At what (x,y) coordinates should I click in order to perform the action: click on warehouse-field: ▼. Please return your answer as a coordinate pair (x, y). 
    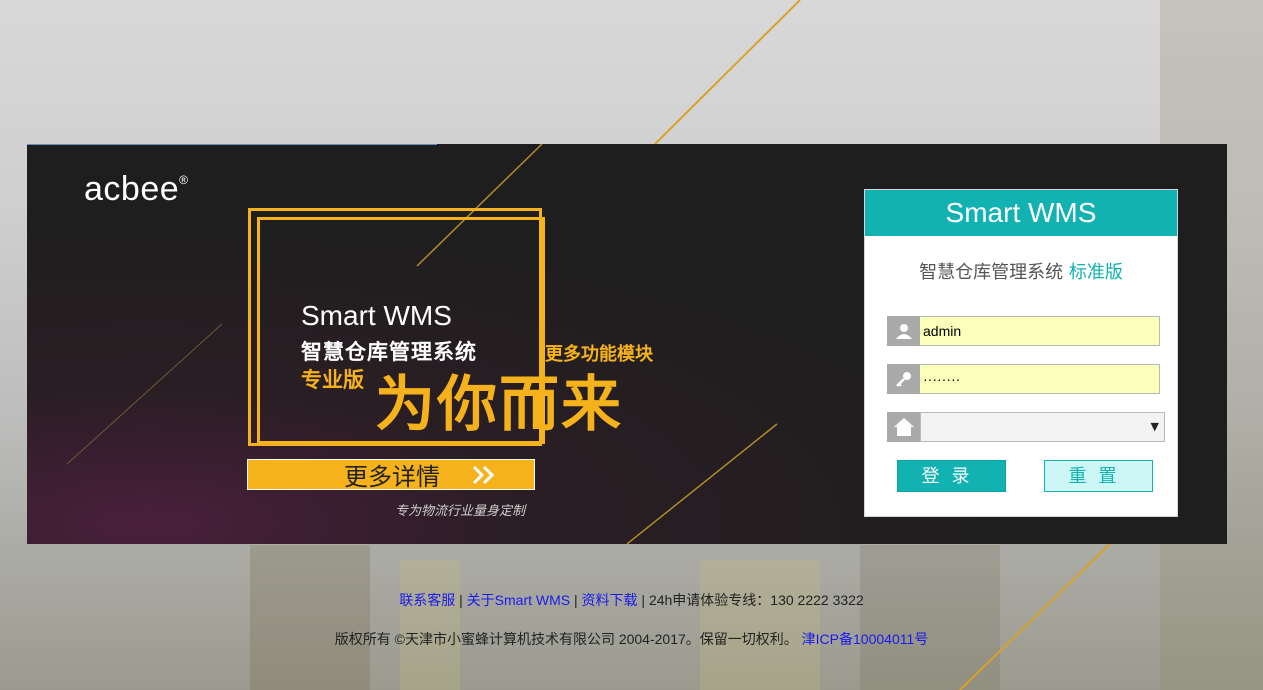
    Looking at the image, I should click on (1026, 427).